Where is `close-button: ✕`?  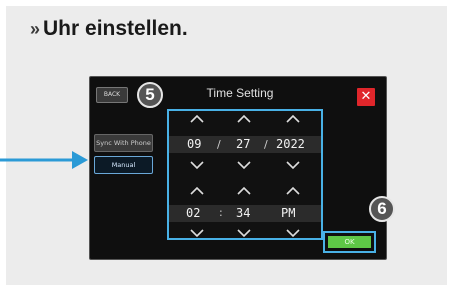 close-button: ✕ is located at coordinates (366, 97).